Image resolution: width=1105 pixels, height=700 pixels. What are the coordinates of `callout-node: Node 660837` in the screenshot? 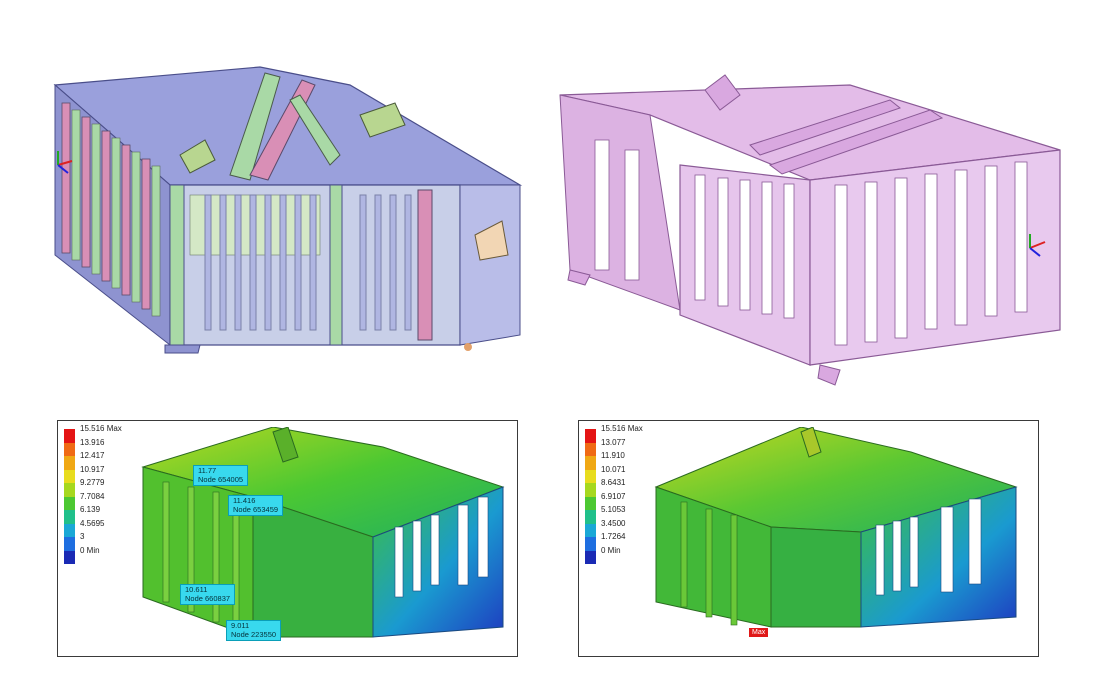 It's located at (208, 598).